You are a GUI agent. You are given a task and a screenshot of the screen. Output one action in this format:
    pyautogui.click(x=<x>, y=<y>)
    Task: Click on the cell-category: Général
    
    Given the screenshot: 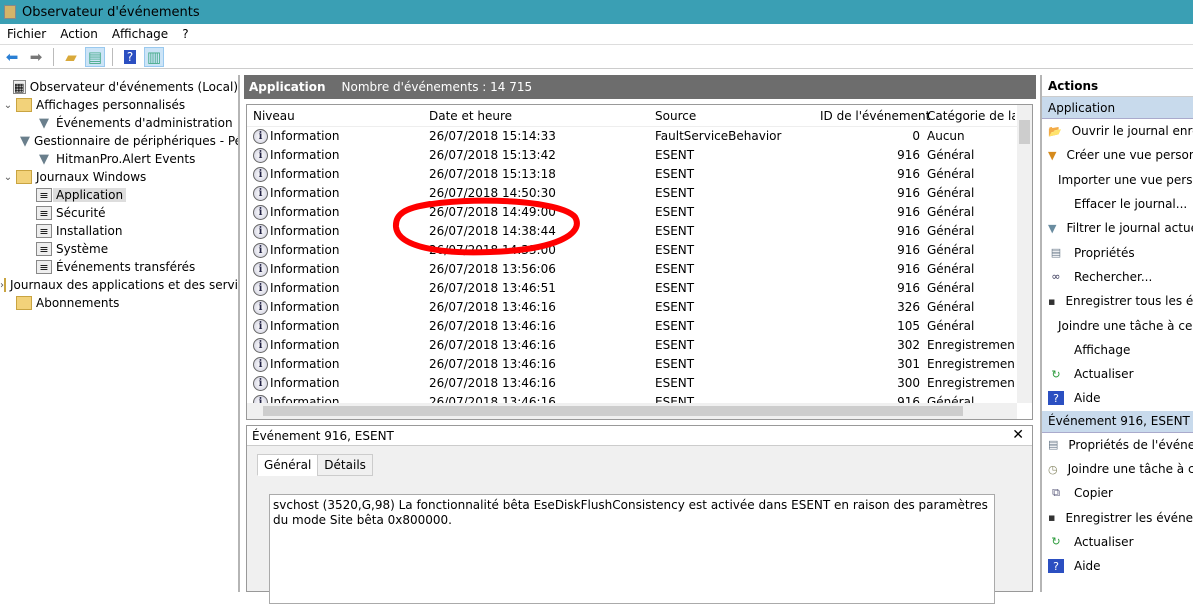 What is the action you would take?
    pyautogui.click(x=951, y=326)
    